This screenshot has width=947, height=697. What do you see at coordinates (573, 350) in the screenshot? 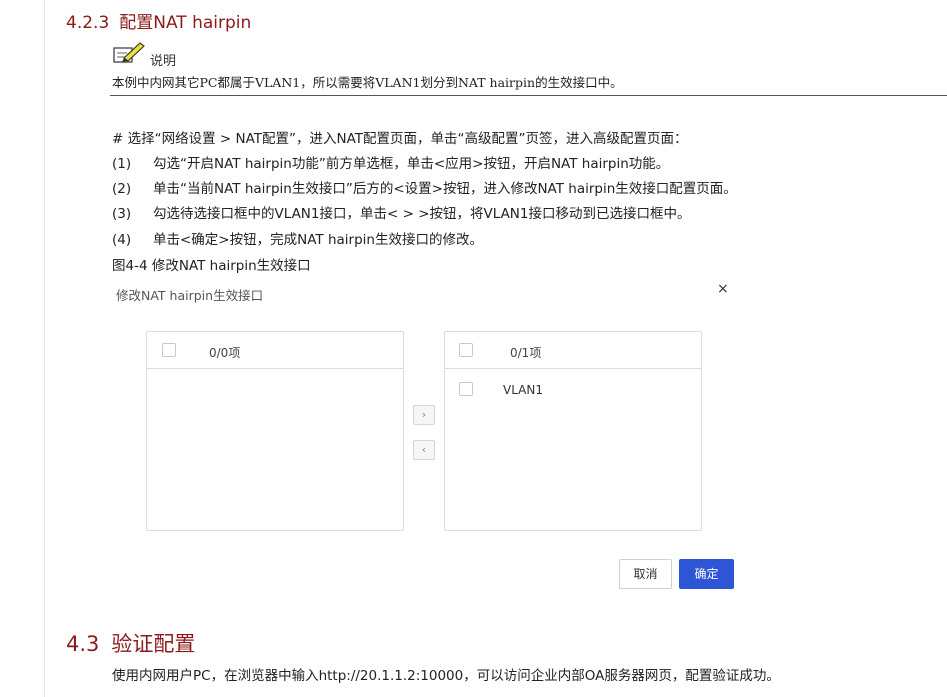
I see `selected-panel-header: 0/1项` at bounding box center [573, 350].